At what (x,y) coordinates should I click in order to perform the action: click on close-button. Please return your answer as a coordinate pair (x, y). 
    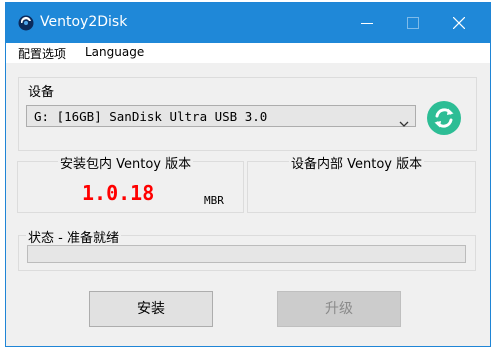
    Looking at the image, I should click on (459, 23).